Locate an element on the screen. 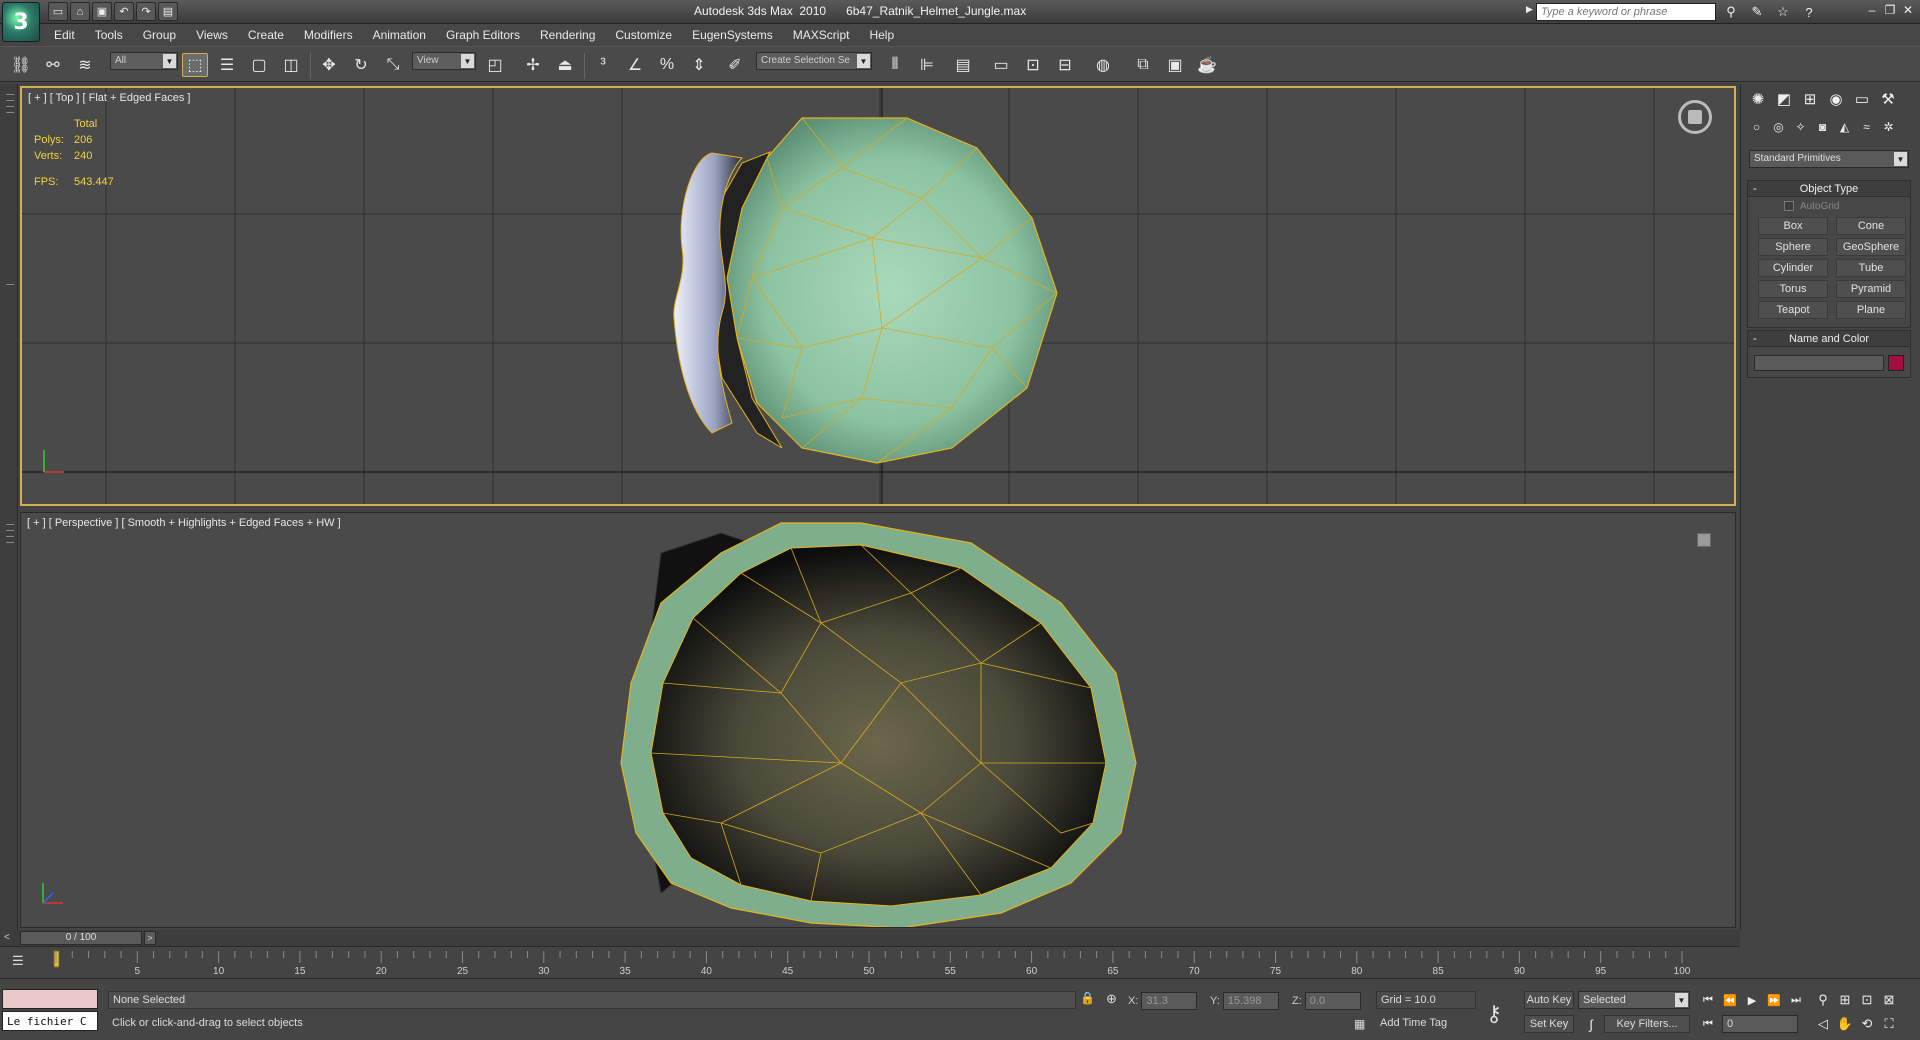 The width and height of the screenshot is (1920, 1040). search-input: Type a keyword or phrase is located at coordinates (1626, 12).